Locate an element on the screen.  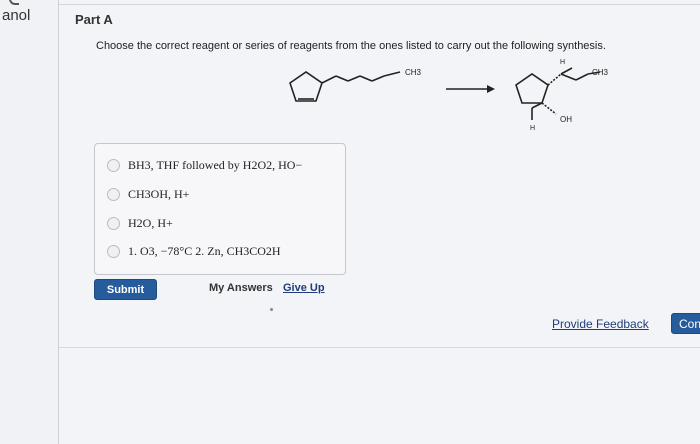
submit-button: Submit is located at coordinates (125, 289).